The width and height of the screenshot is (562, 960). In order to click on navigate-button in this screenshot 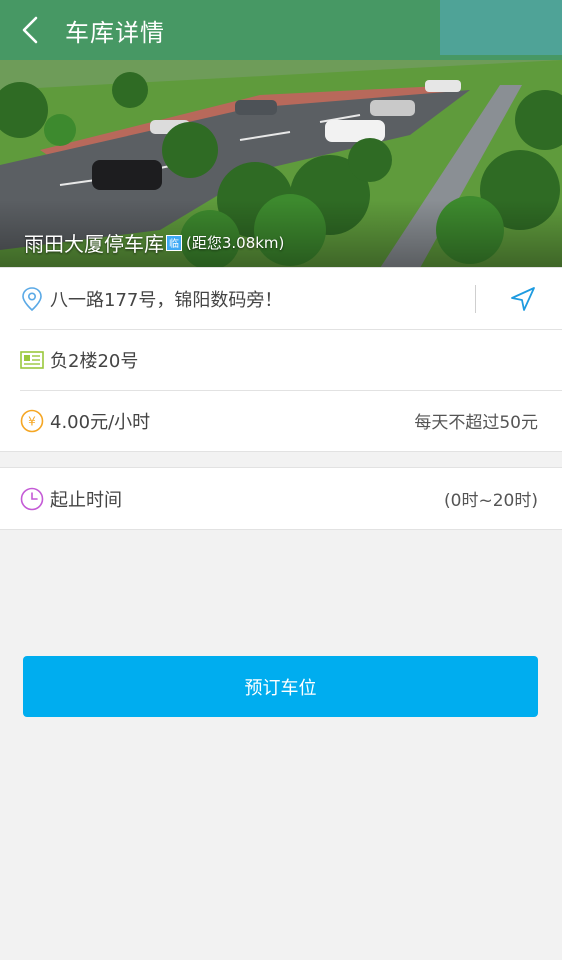, I will do `click(523, 299)`.